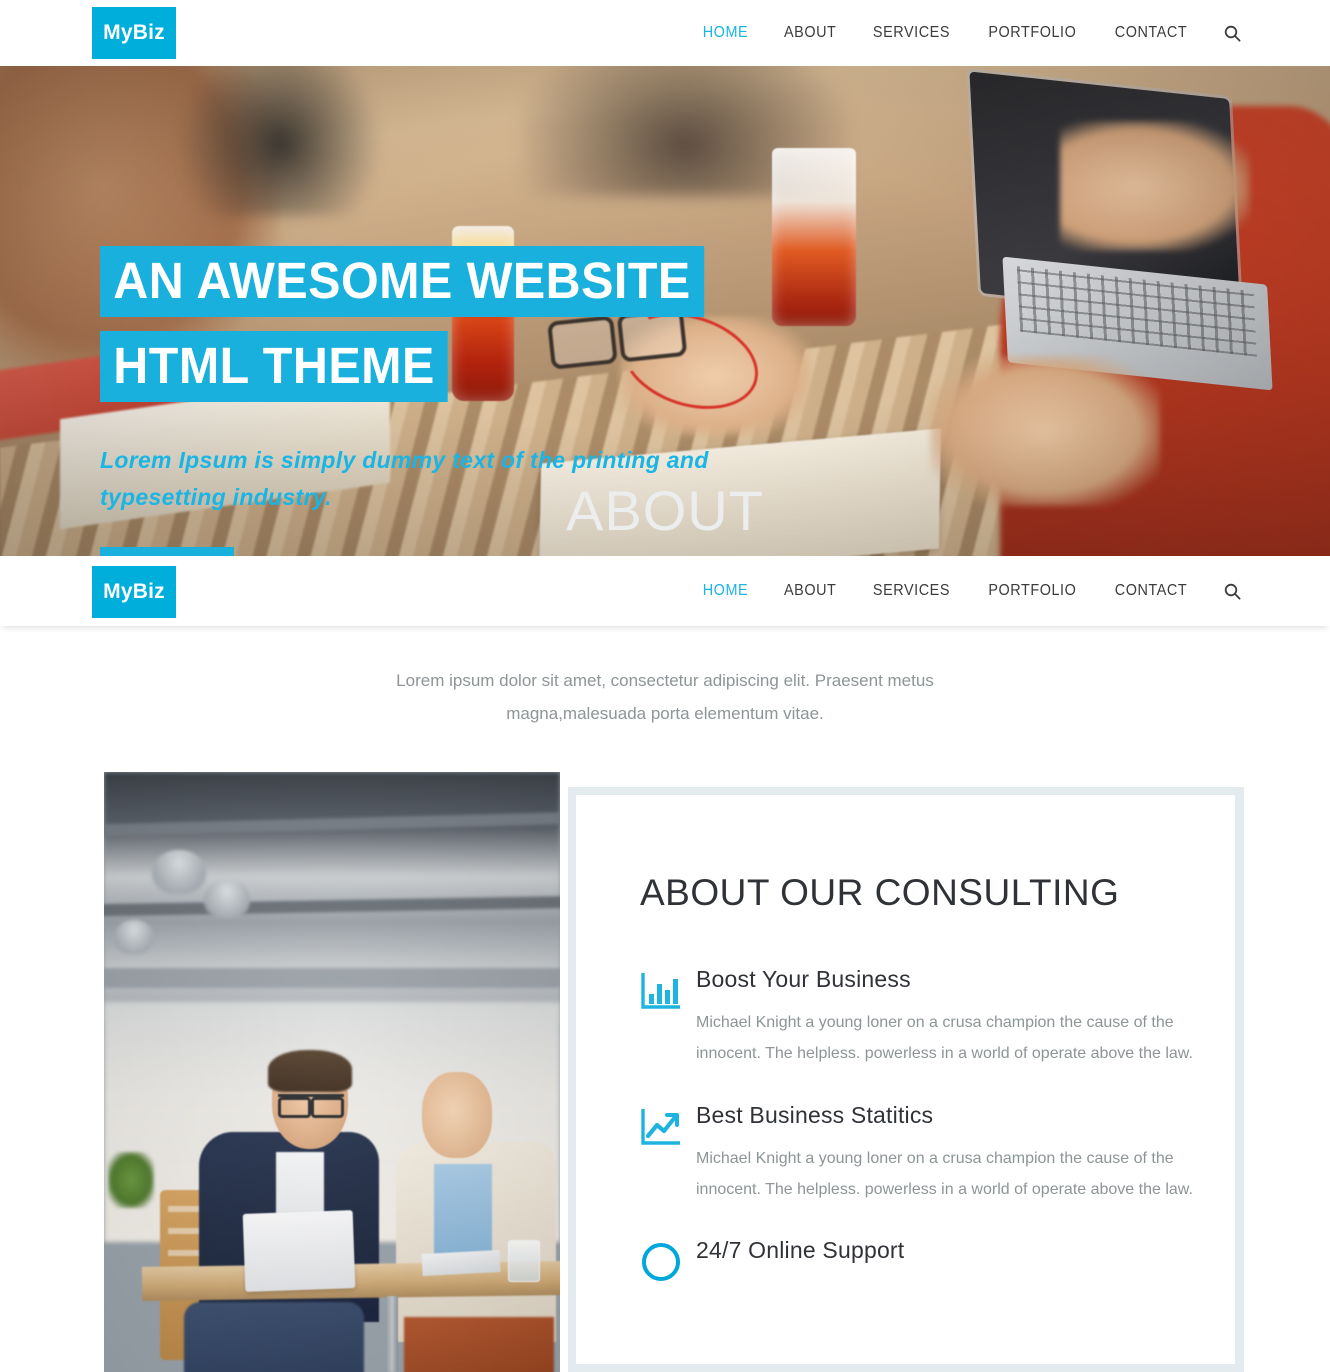 The image size is (1330, 1372). I want to click on brand-logo-sticky: MyBiz, so click(134, 592).